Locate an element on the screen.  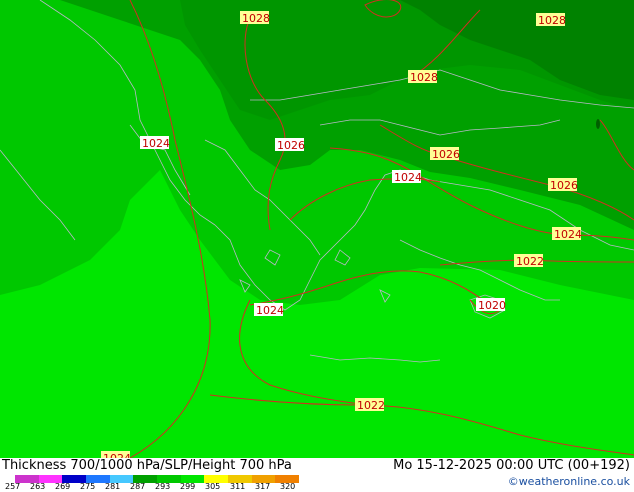
isobar-label: 1020 is located at coordinates (491, 305).